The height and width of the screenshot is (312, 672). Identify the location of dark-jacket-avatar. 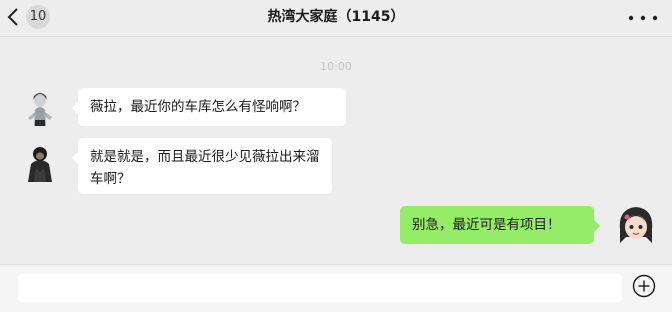
(40, 162).